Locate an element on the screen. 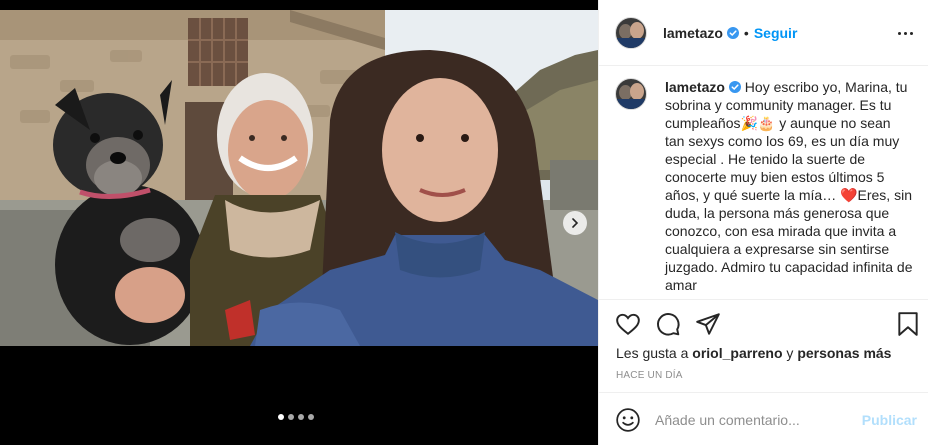 This screenshot has width=928, height=445. more-options-icon is located at coordinates (905, 33).